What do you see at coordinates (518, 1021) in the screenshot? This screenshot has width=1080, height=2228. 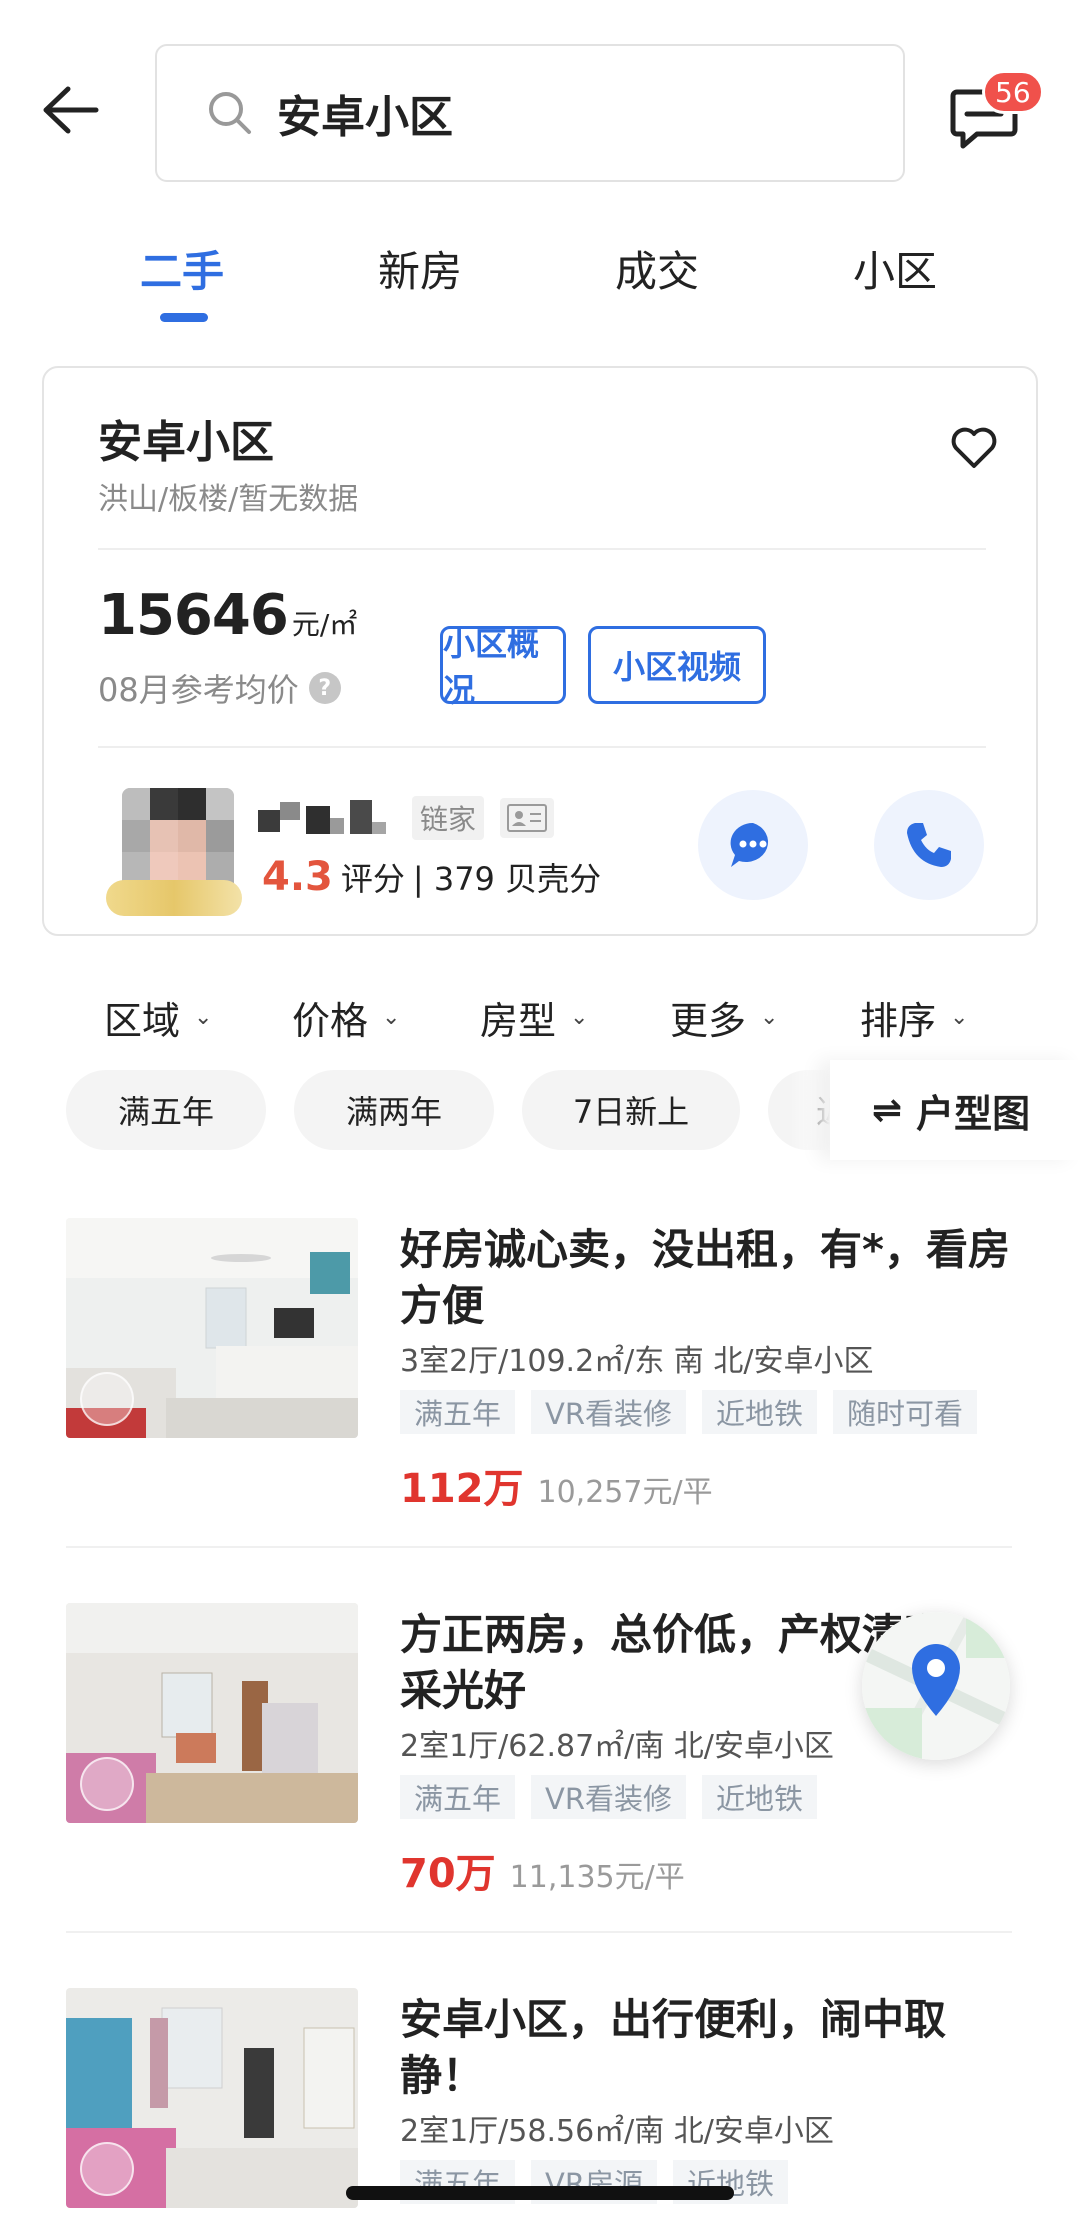 I see `filter-layout-label: 房型` at bounding box center [518, 1021].